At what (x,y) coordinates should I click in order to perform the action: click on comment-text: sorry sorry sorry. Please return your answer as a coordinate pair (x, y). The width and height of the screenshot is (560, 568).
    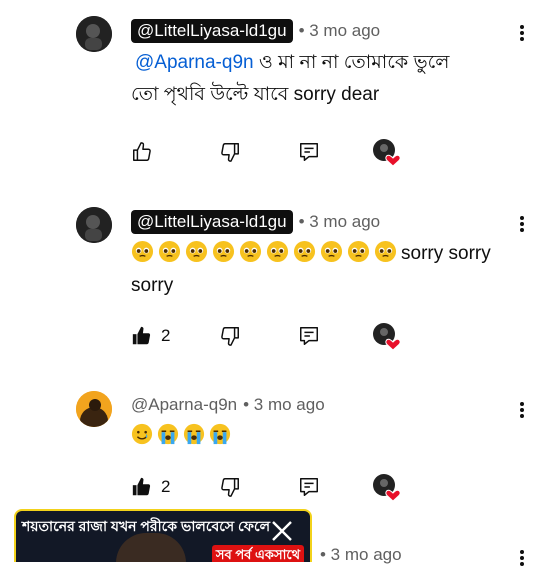
    Looking at the image, I should click on (326, 270).